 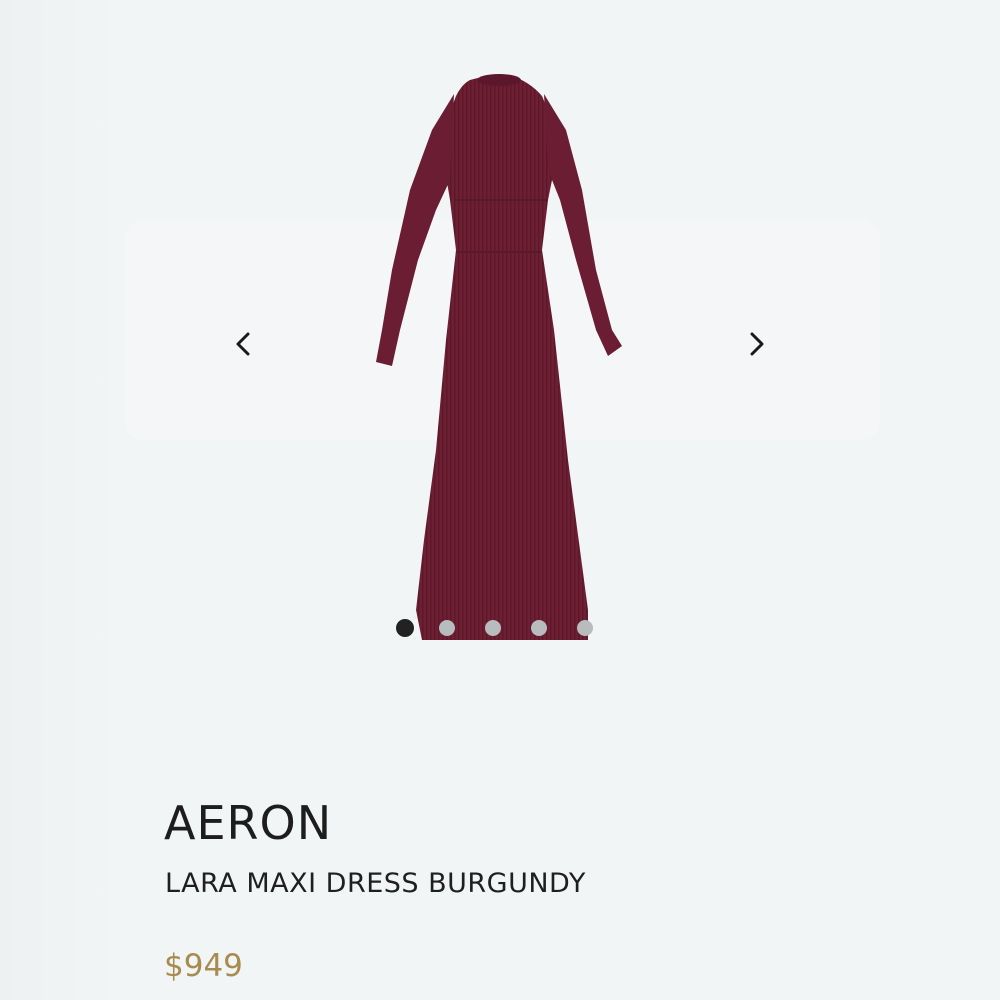 What do you see at coordinates (248, 823) in the screenshot?
I see `product-brand: AERON` at bounding box center [248, 823].